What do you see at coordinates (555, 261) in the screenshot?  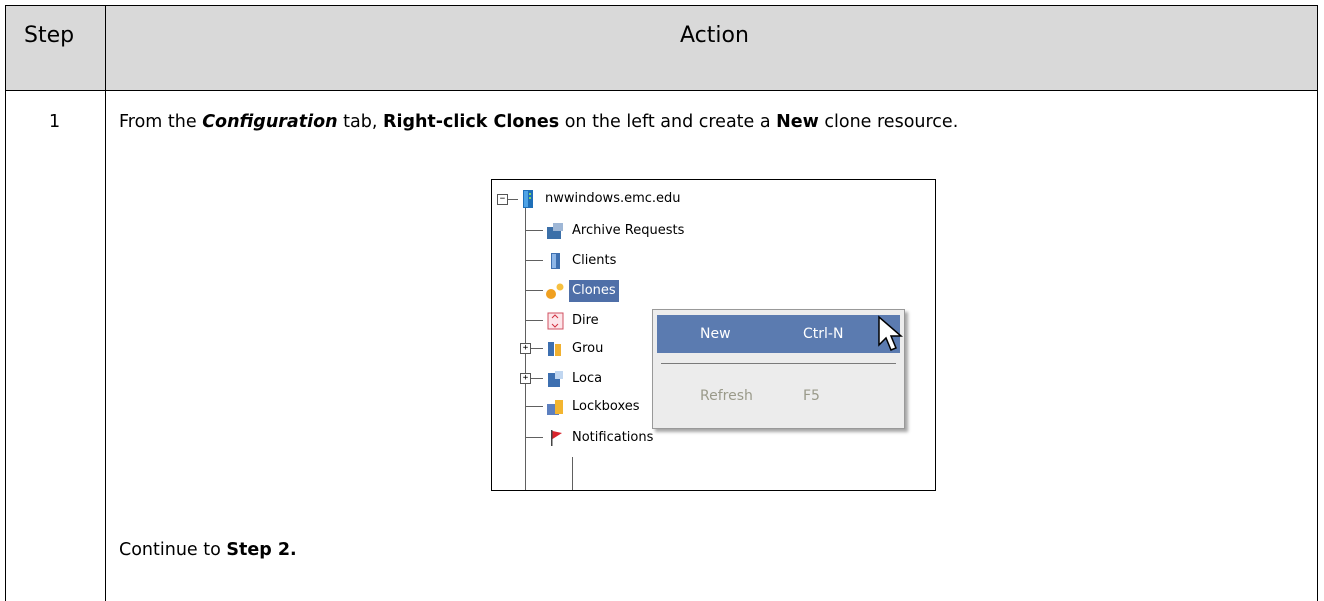 I see `clients-icon` at bounding box center [555, 261].